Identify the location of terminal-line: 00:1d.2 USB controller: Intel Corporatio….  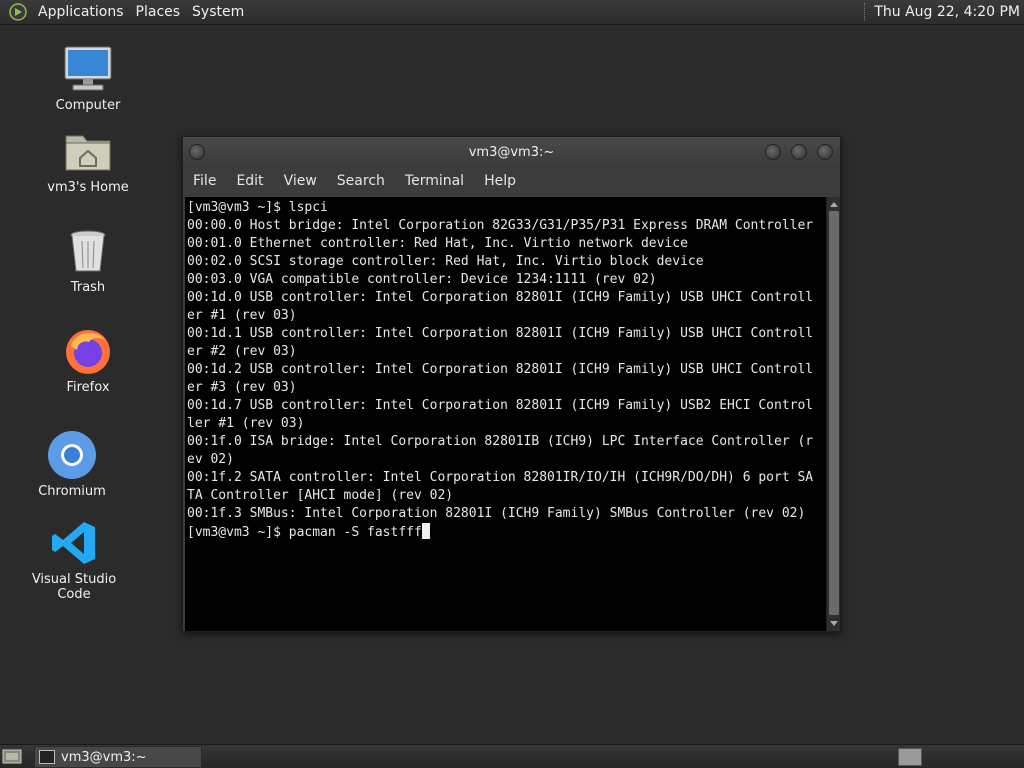
(500, 369).